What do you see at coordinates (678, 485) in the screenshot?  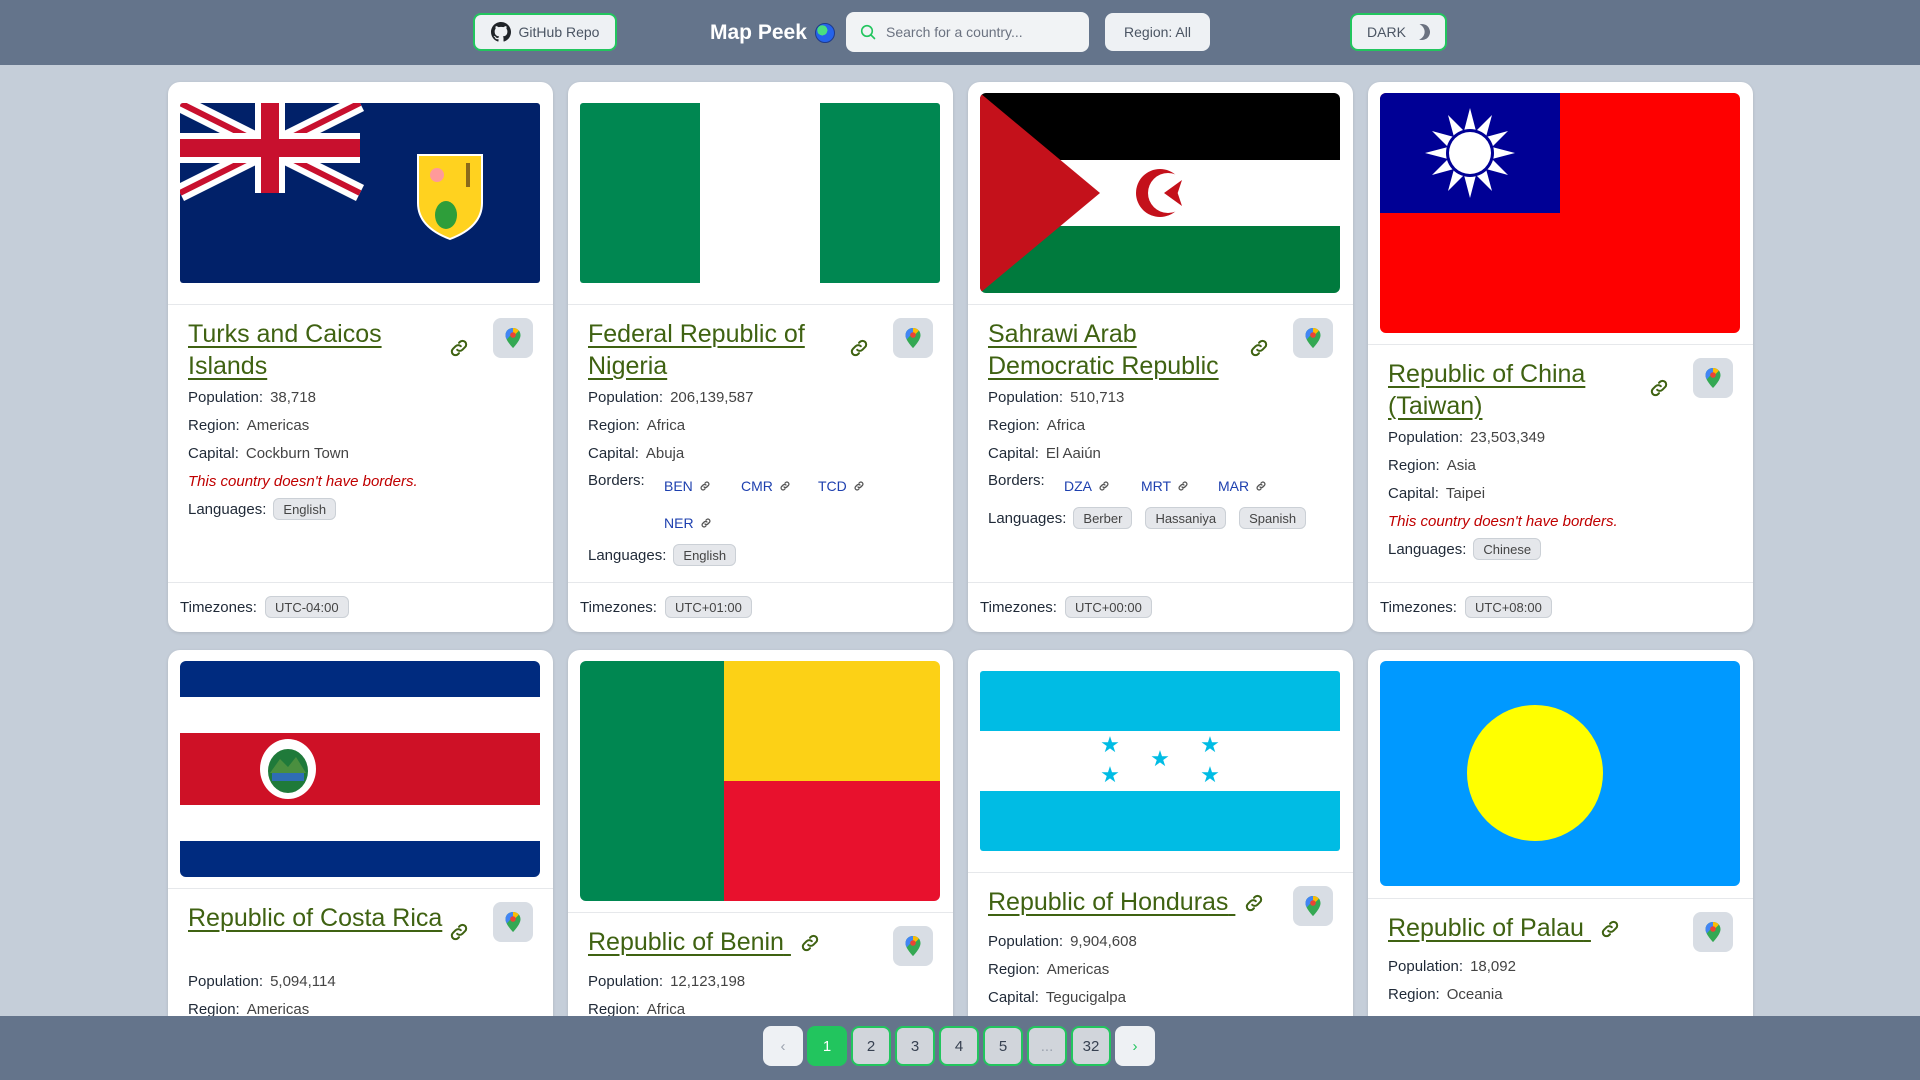 I see `border-code: BEN` at bounding box center [678, 485].